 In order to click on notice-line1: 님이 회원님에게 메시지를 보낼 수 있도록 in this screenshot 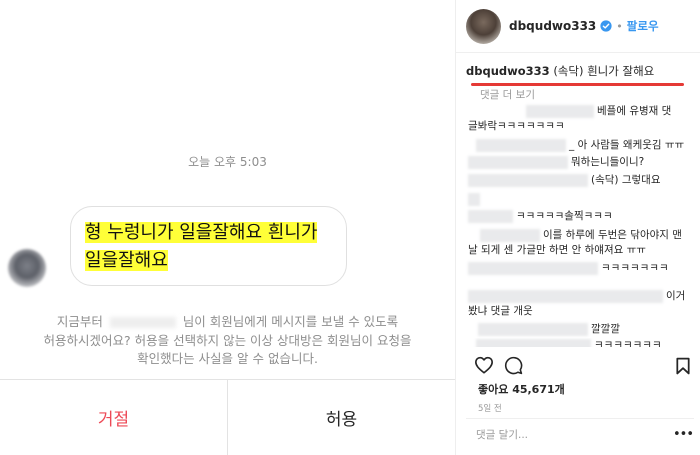, I will do `click(290, 321)`.